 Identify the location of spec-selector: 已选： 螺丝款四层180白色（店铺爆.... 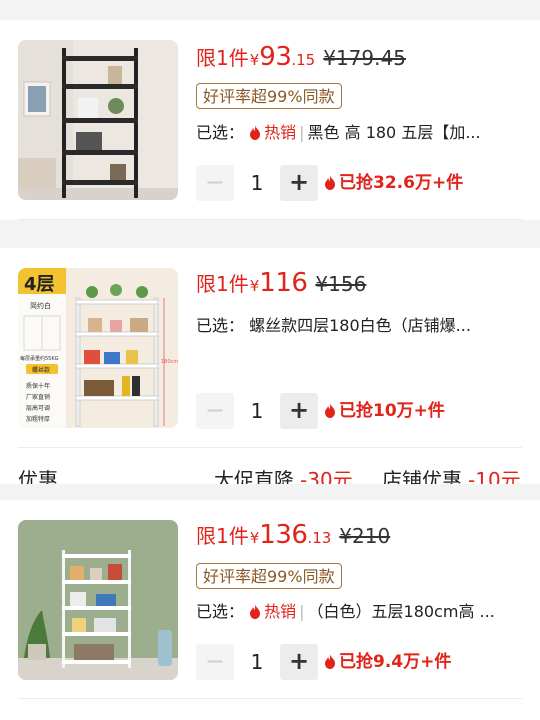
(361, 326).